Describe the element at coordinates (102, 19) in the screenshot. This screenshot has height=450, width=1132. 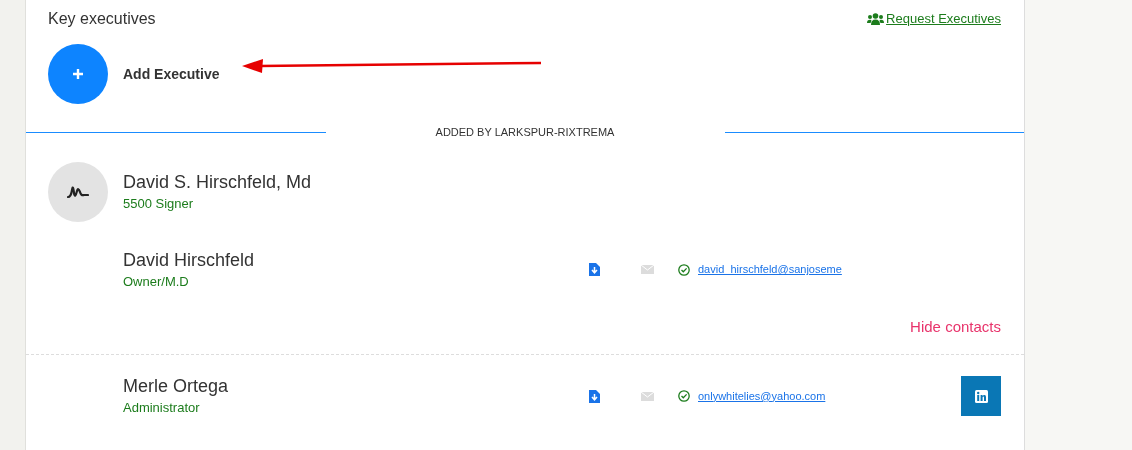
I see `section-title: Key executives` at that location.